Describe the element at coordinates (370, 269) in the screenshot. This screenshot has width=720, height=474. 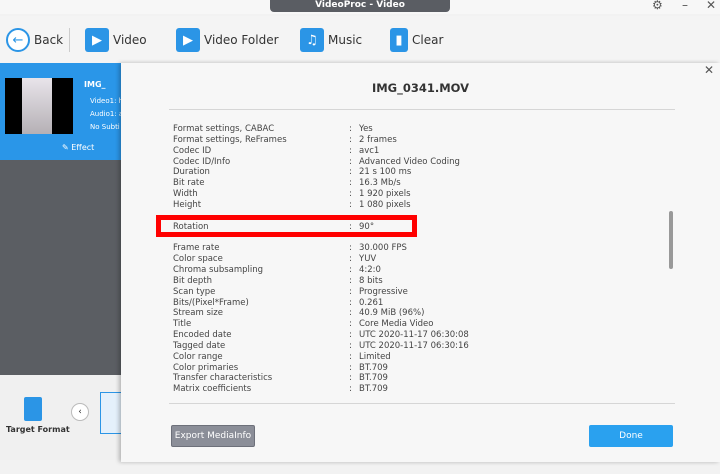
I see `info-value: 4:2:0` at that location.